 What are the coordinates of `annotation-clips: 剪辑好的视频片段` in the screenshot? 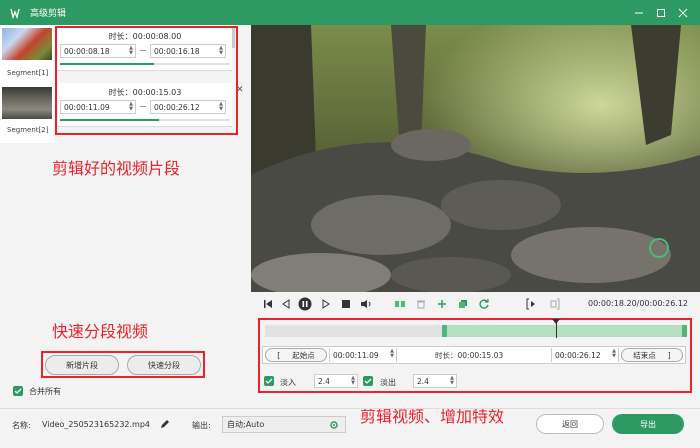 It's located at (116, 168).